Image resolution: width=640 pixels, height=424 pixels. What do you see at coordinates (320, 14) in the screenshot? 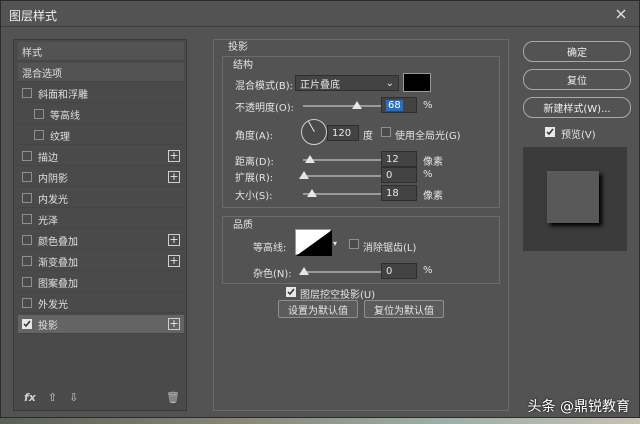
I see `title-bar: 图层样式` at bounding box center [320, 14].